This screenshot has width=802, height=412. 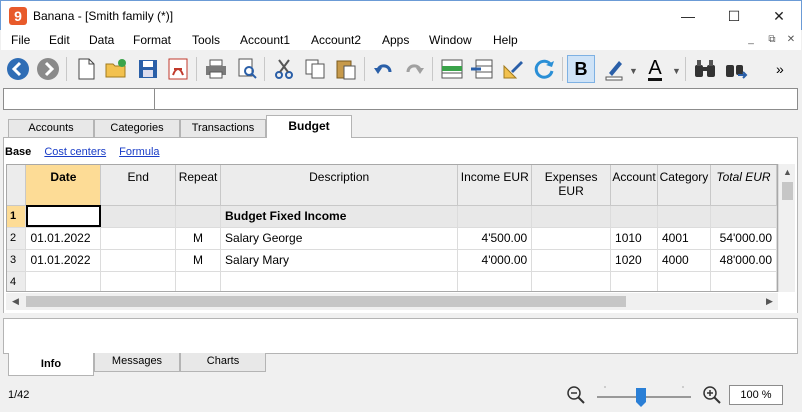 What do you see at coordinates (743, 185) in the screenshot?
I see `column-header-total: Total EUR` at bounding box center [743, 185].